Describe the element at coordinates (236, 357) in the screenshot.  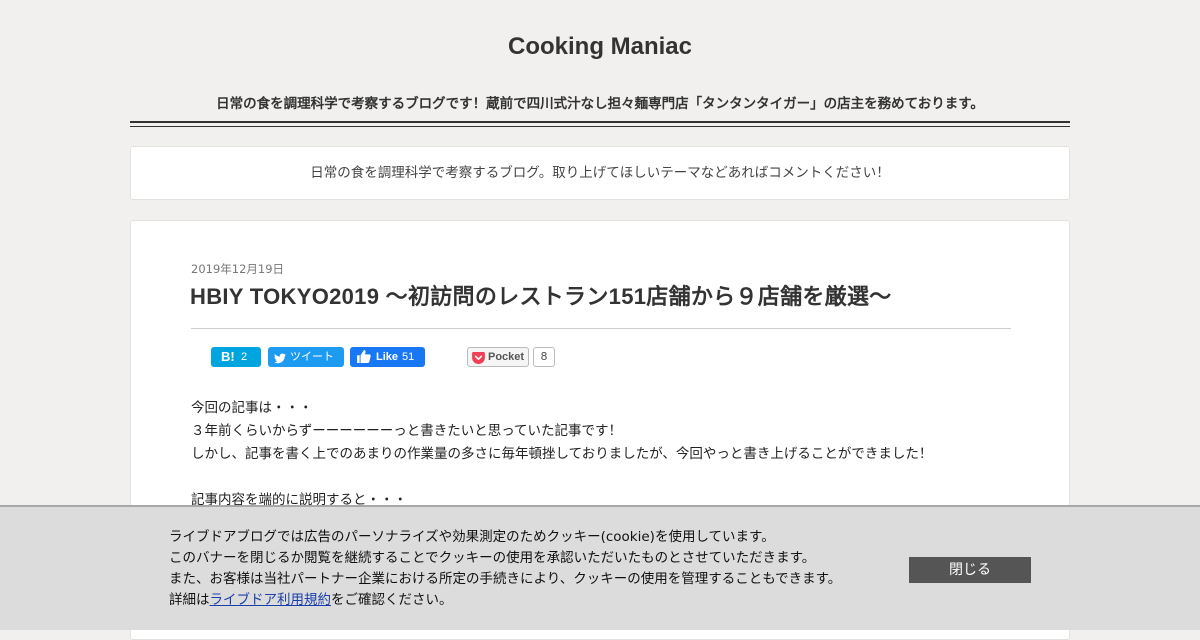
I see `hatena-bookmark-button: B! 2` at that location.